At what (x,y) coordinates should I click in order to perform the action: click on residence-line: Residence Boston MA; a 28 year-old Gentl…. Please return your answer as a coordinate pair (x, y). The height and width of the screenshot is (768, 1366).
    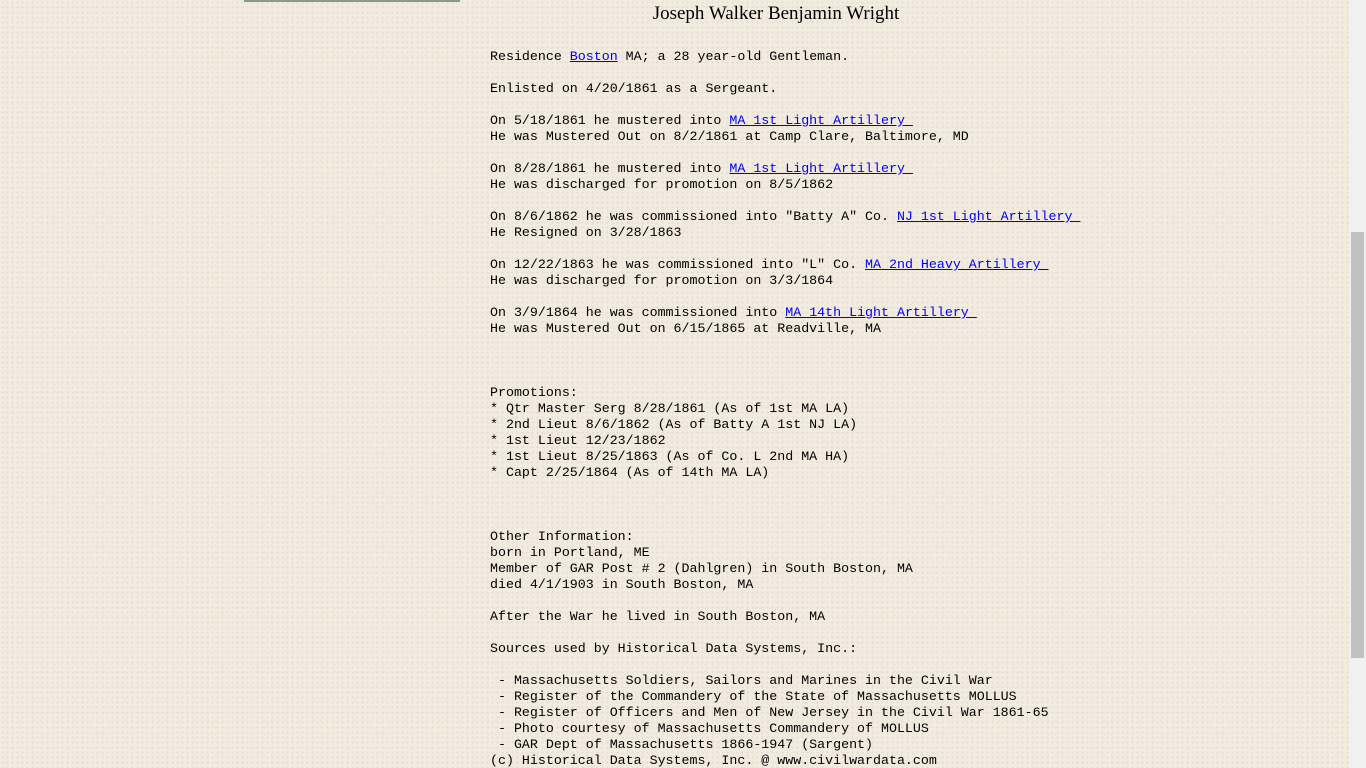
    Looking at the image, I should click on (670, 56).